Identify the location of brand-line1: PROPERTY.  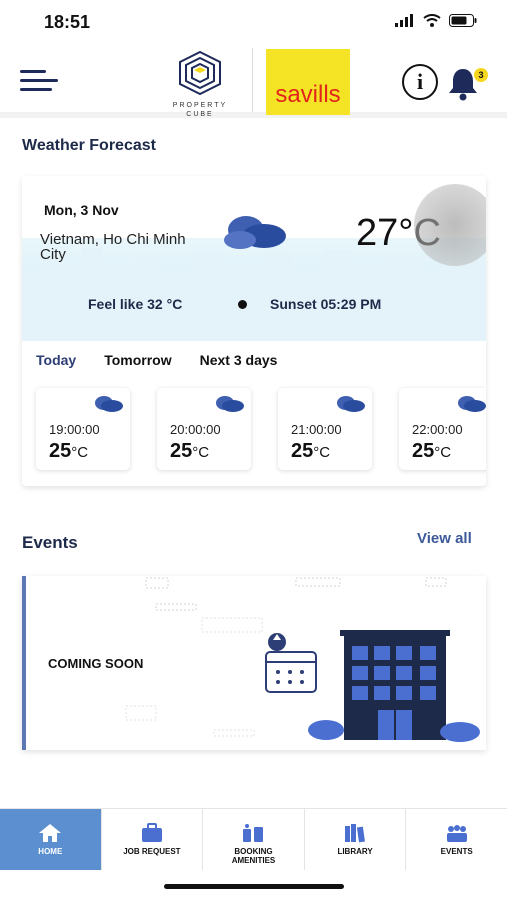
(200, 105).